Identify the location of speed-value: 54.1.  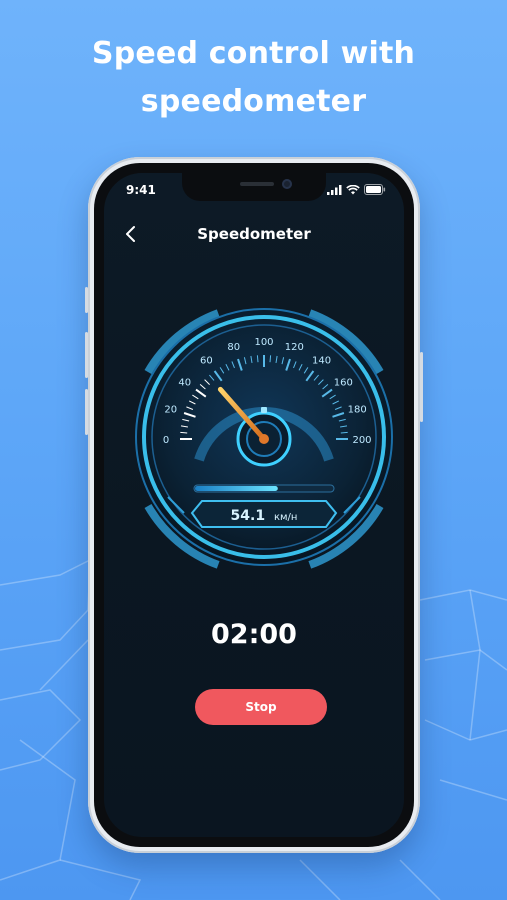
(248, 516).